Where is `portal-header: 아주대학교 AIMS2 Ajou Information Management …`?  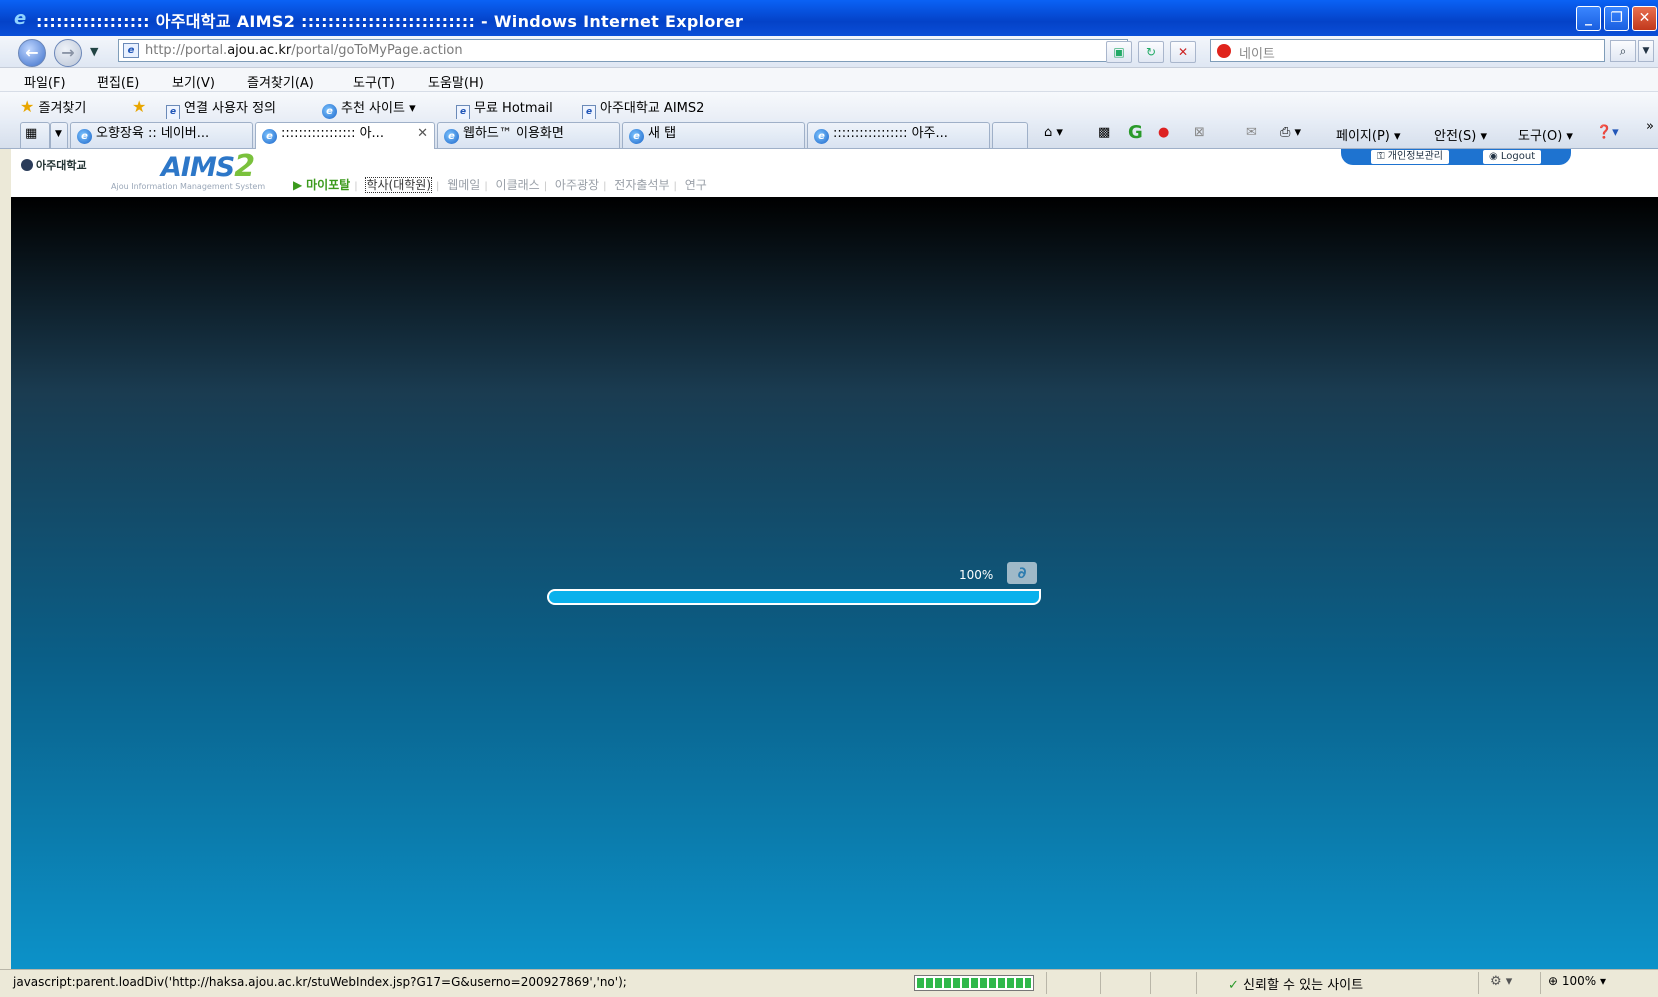
portal-header: 아주대학교 AIMS2 Ajou Information Management … is located at coordinates (834, 173).